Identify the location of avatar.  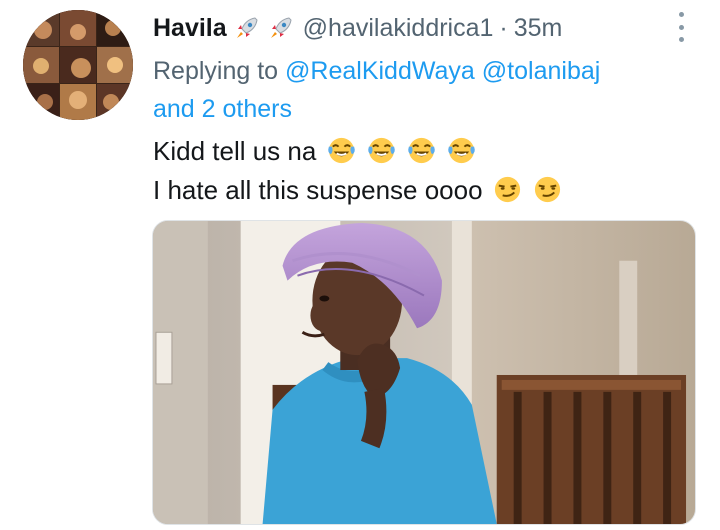
(78, 65).